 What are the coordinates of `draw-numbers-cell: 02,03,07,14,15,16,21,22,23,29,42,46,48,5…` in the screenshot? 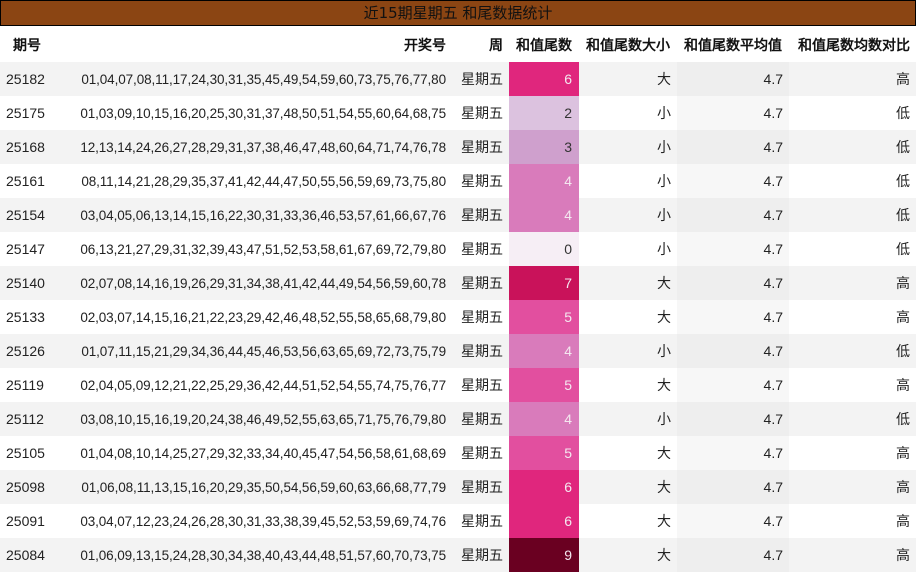 It's located at (253, 317).